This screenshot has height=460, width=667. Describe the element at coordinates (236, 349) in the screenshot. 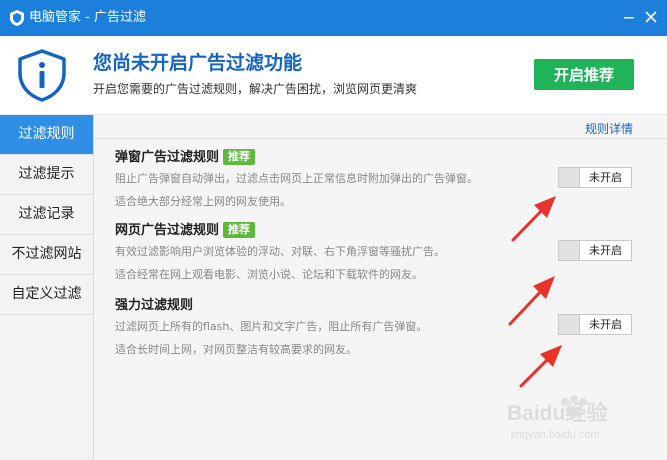

I see `rule-audience: 适合长时间上网，对网页整洁有较高要求的网友。` at that location.